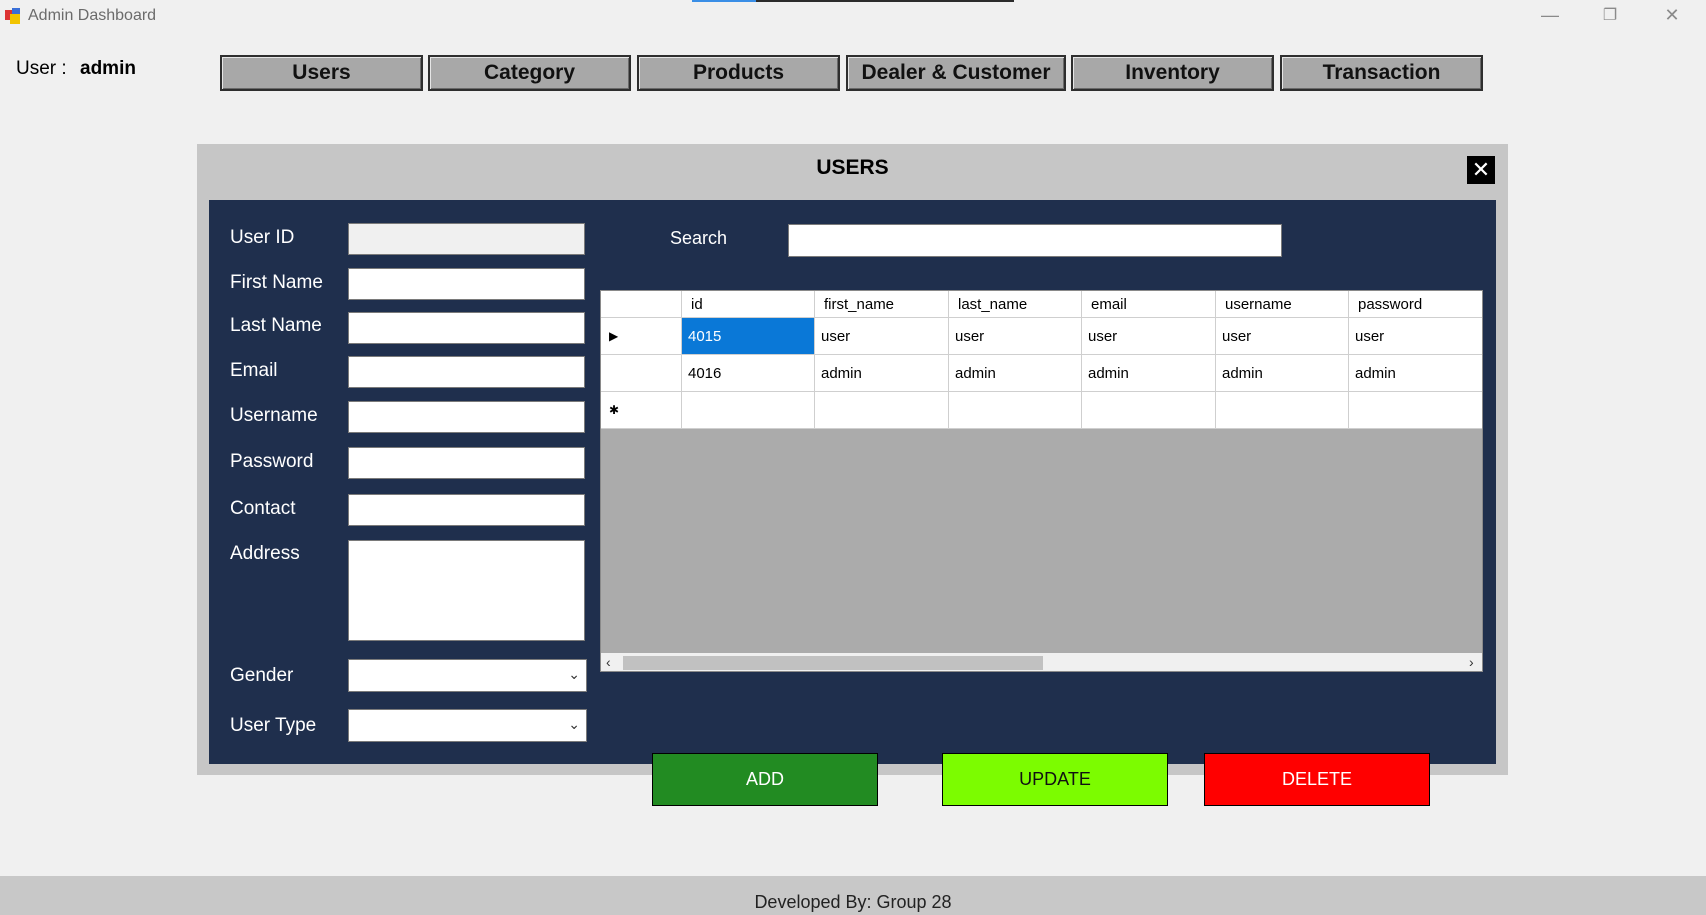 The image size is (1706, 915). I want to click on last-name-label: Last Name, so click(276, 325).